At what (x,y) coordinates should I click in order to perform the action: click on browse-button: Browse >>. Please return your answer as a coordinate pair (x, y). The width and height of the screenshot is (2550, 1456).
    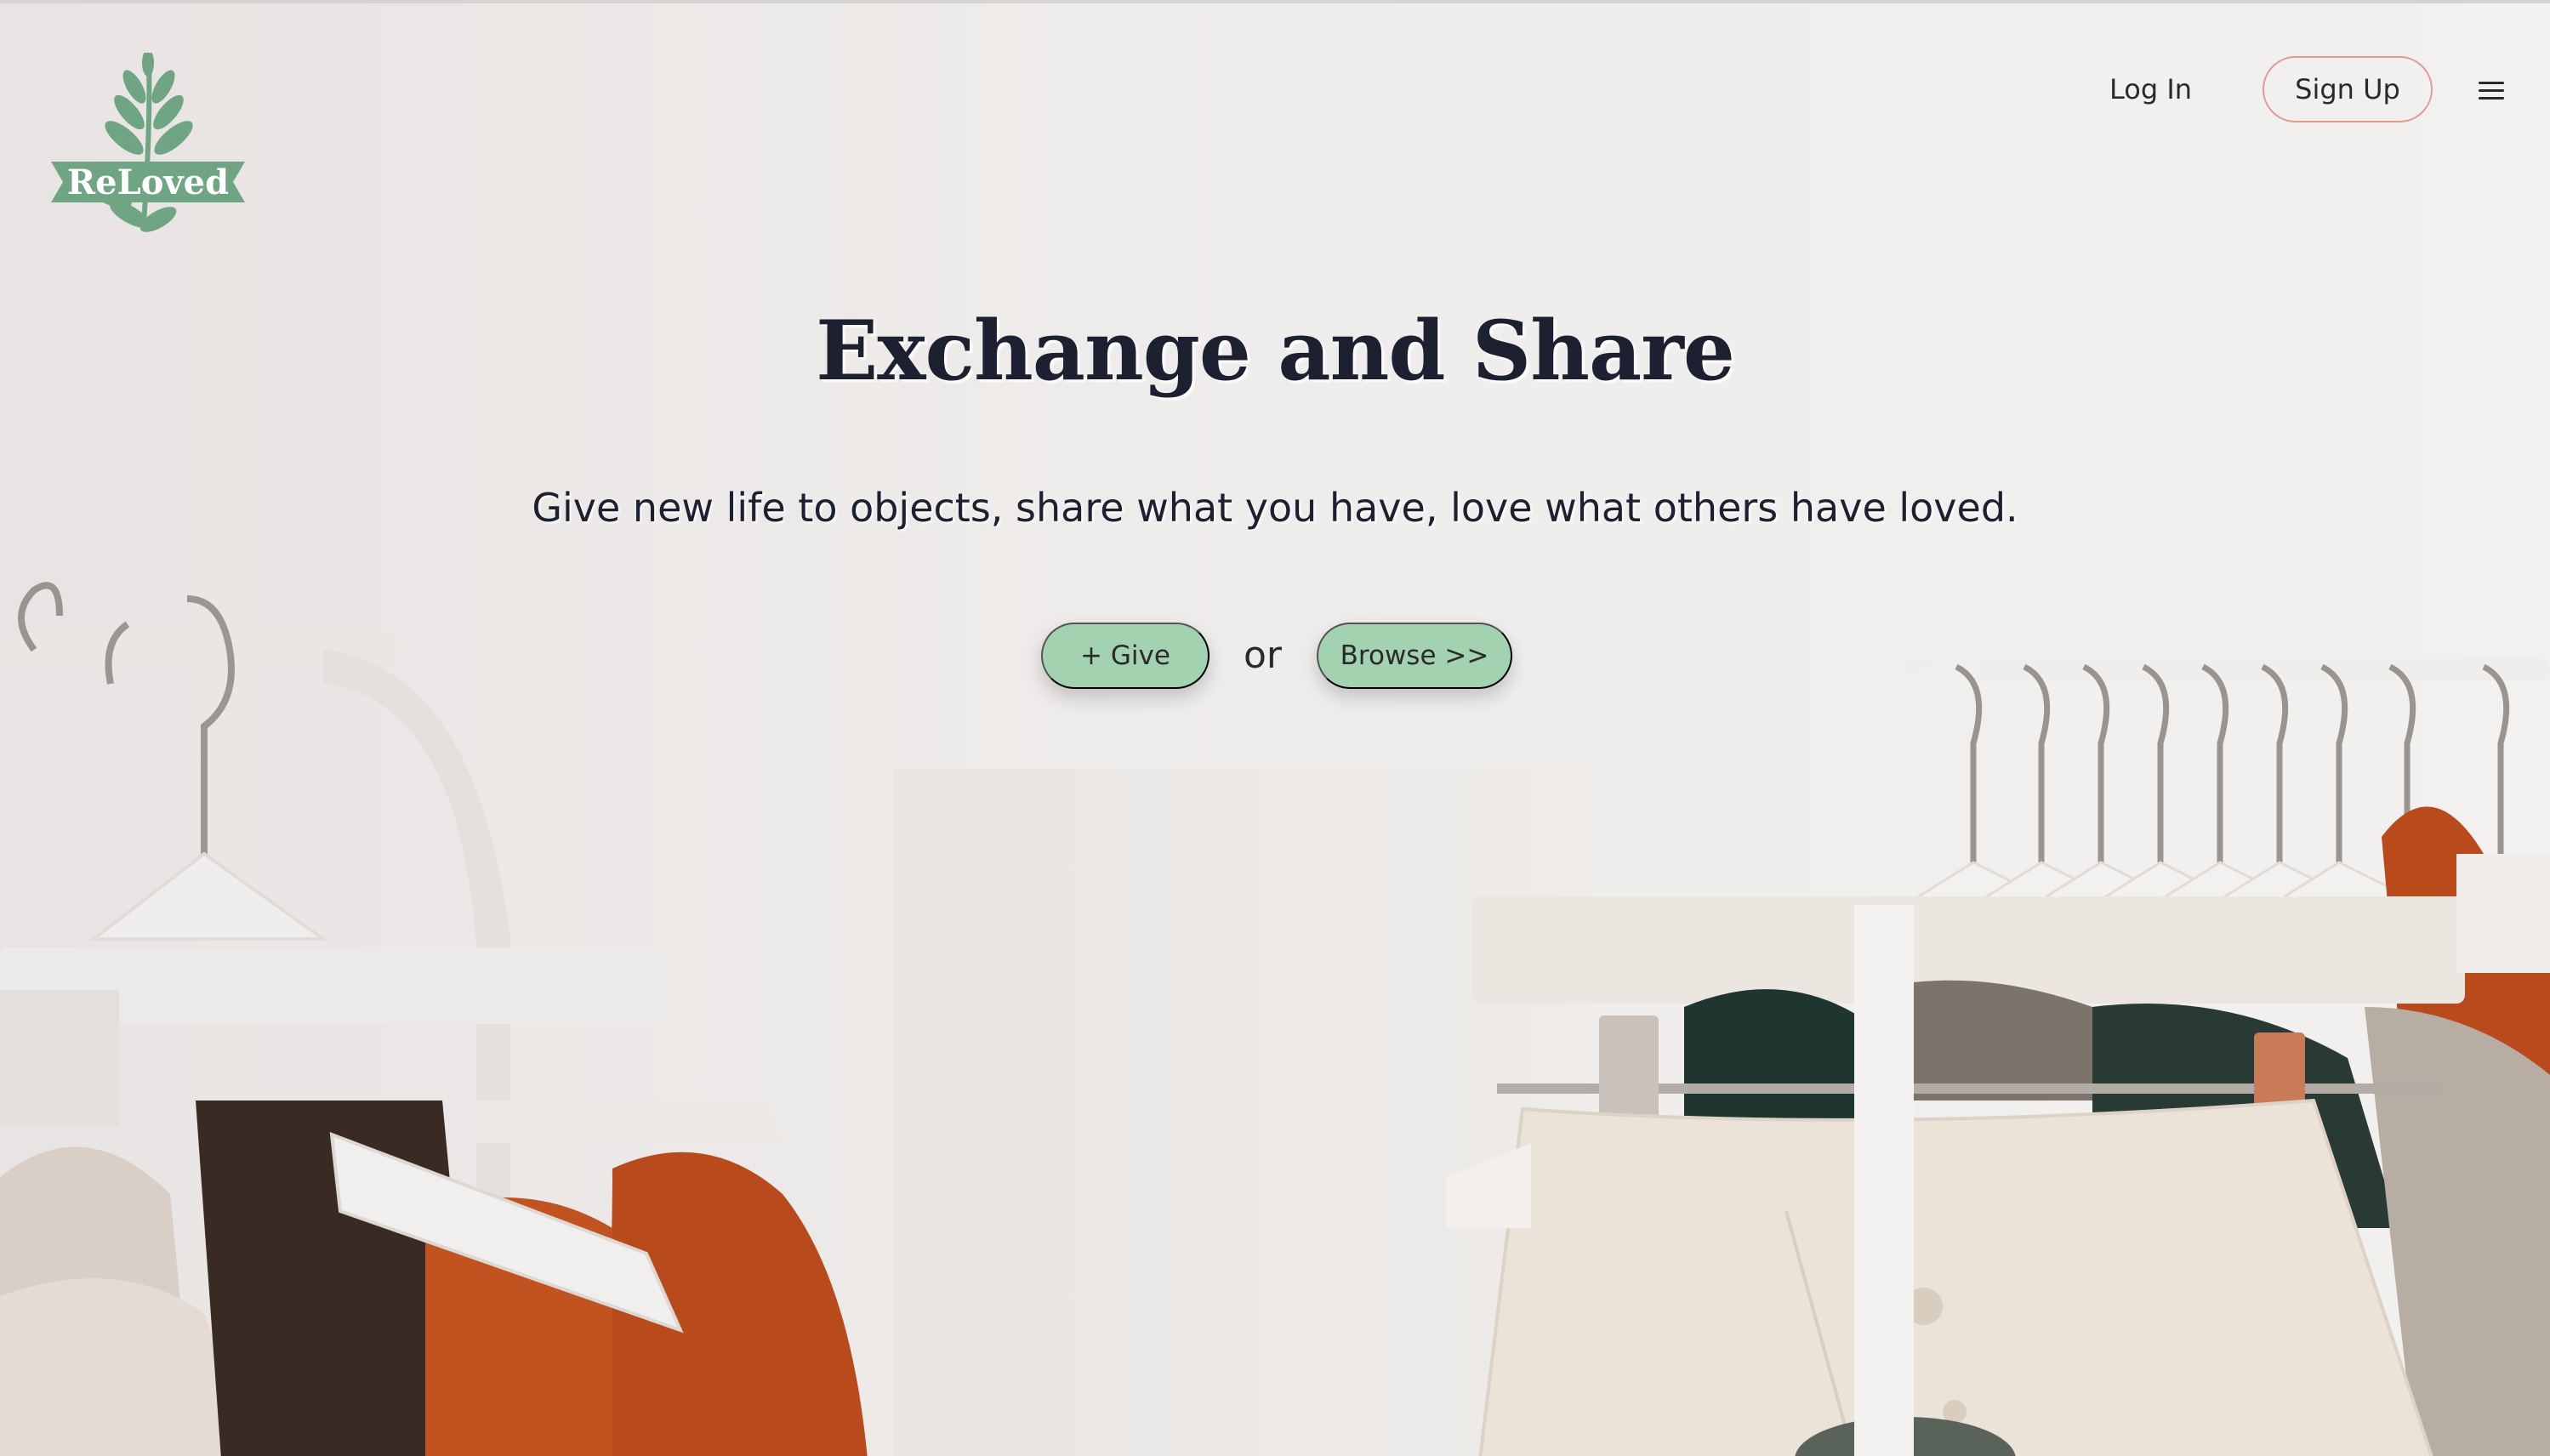
    Looking at the image, I should click on (1415, 656).